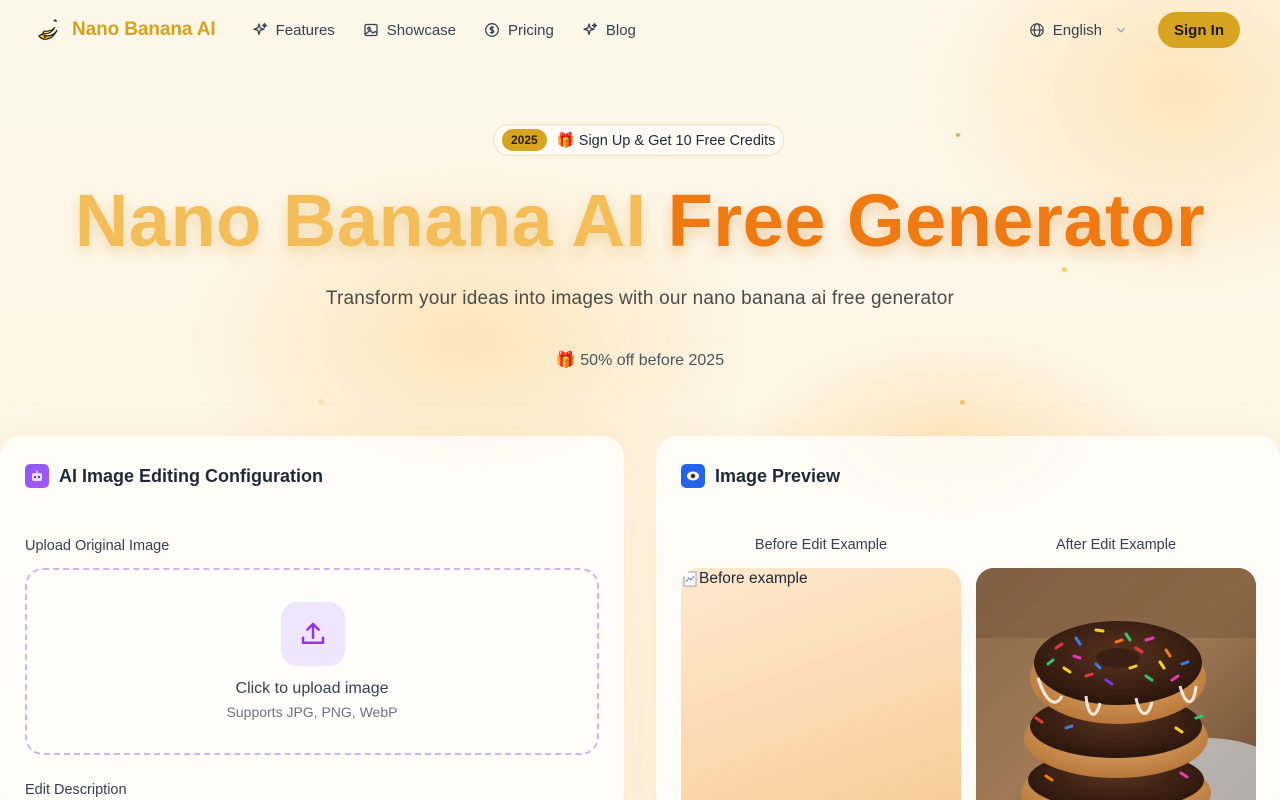 The width and height of the screenshot is (1280, 800). I want to click on edit-description-label: Edit Description, so click(76, 790).